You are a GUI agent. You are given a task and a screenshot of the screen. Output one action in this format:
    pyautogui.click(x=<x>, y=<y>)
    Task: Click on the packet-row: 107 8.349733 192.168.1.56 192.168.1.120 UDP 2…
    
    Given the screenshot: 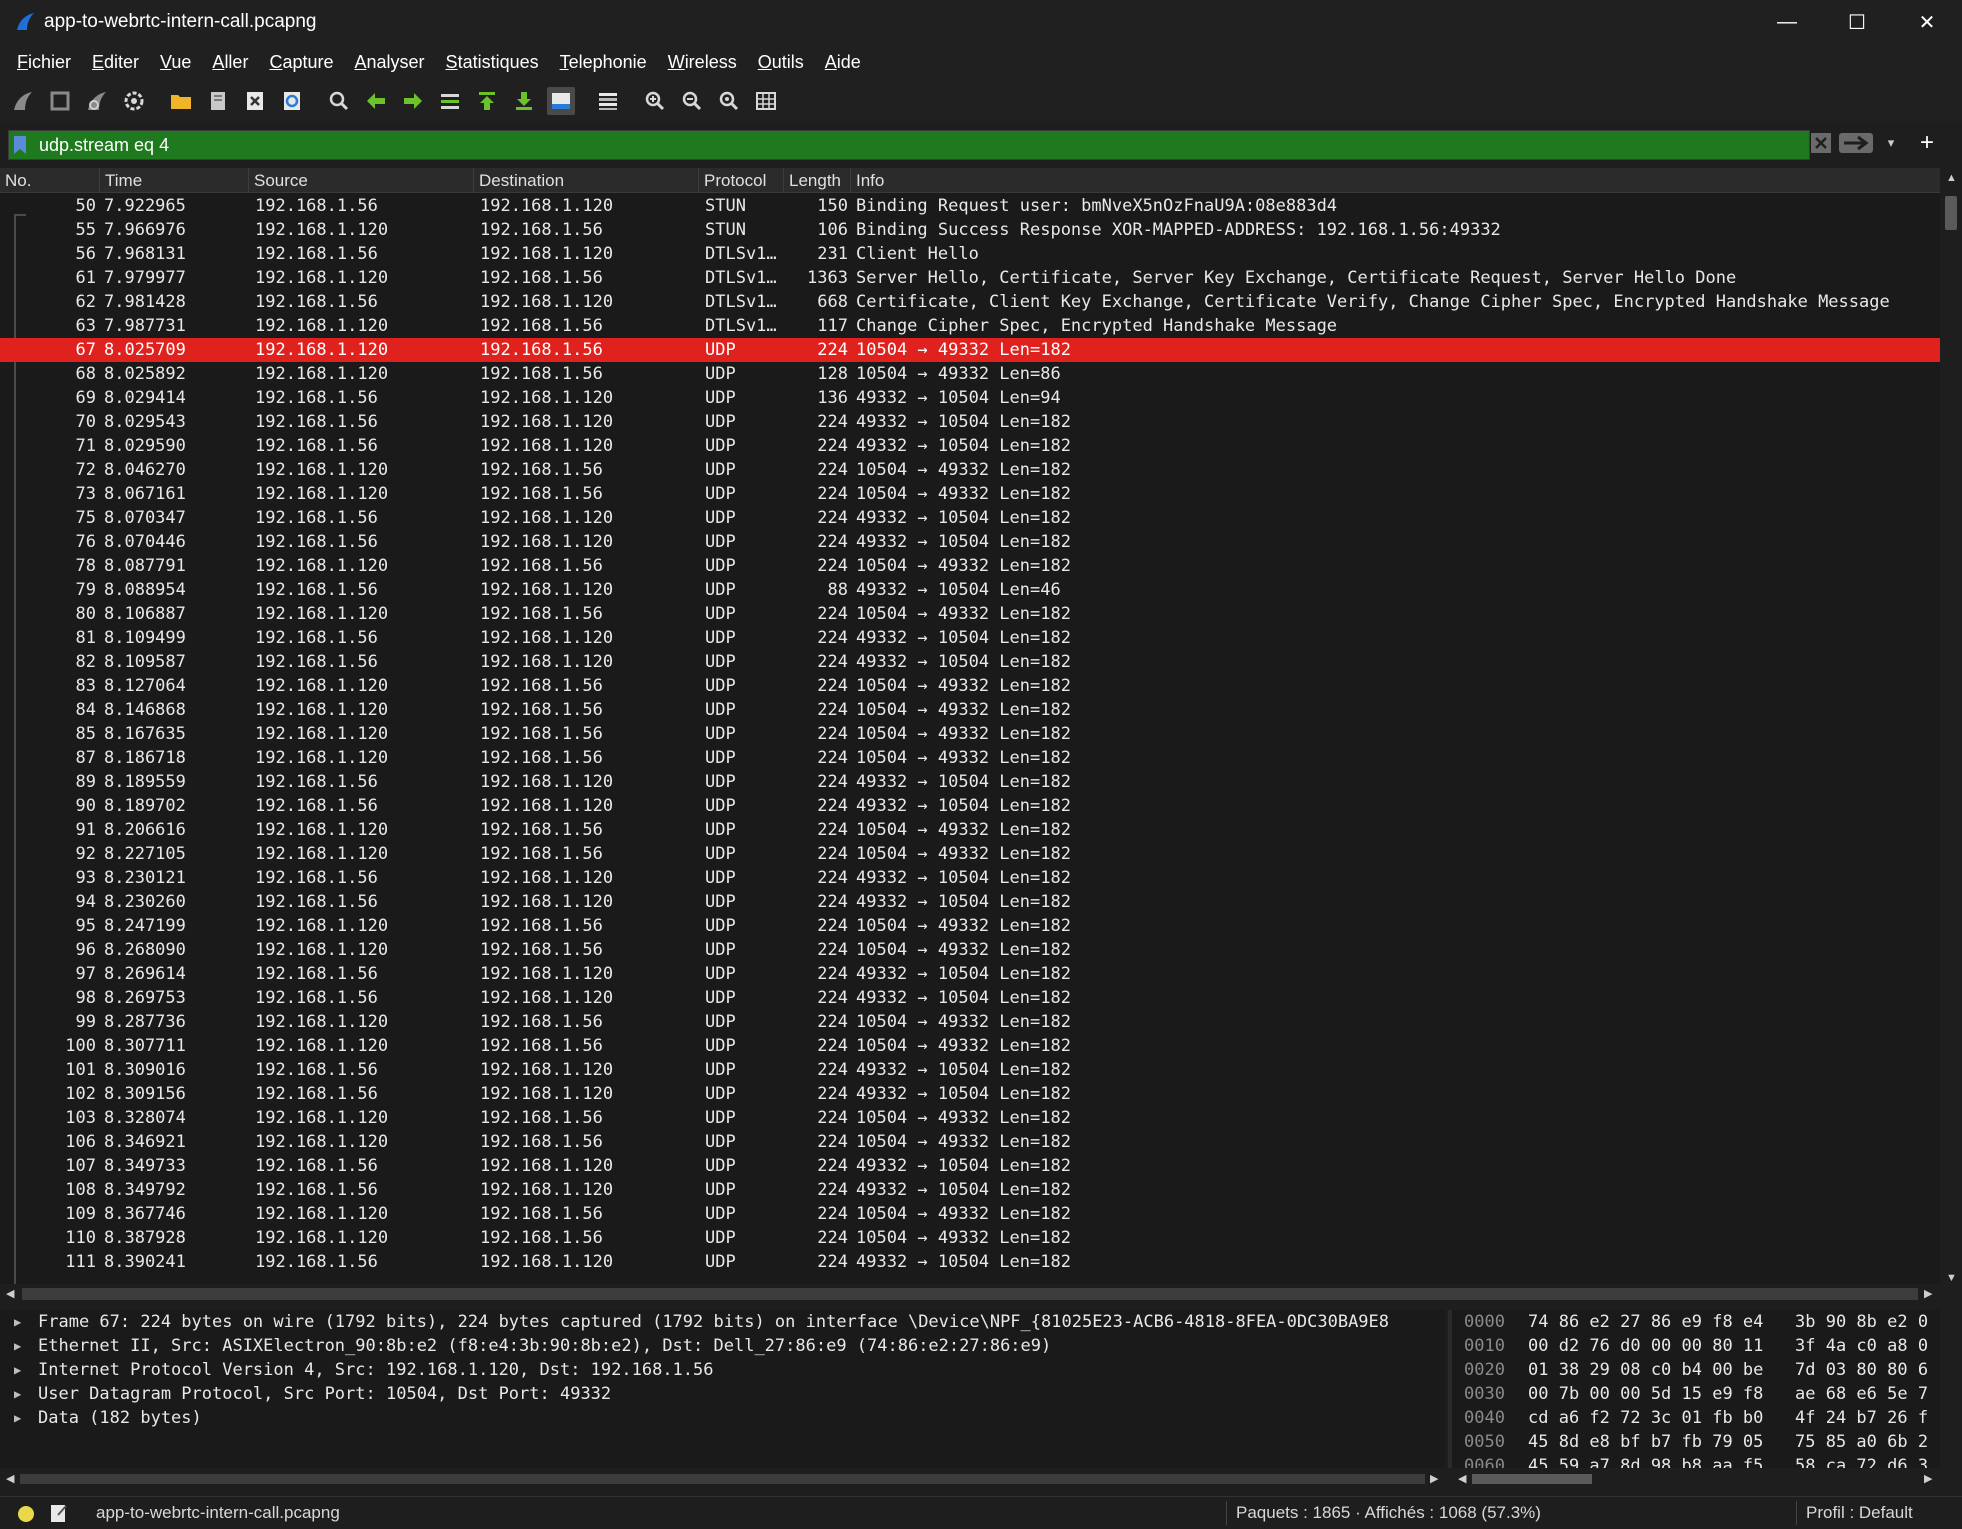 What is the action you would take?
    pyautogui.click(x=970, y=1166)
    